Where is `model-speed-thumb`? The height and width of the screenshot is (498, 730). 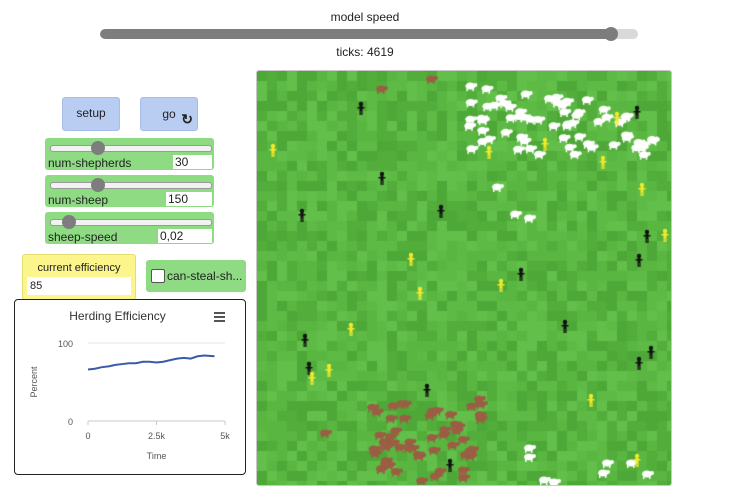 model-speed-thumb is located at coordinates (611, 34).